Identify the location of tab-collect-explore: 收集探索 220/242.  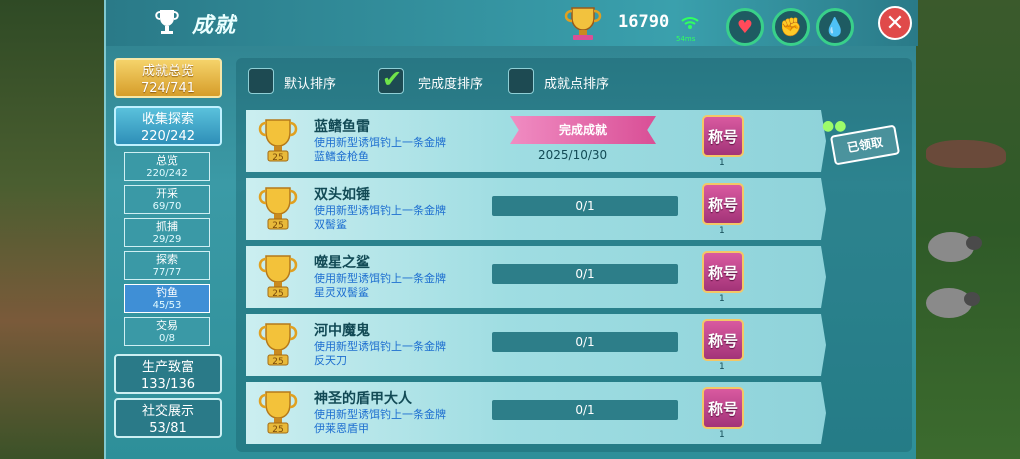
(168, 126).